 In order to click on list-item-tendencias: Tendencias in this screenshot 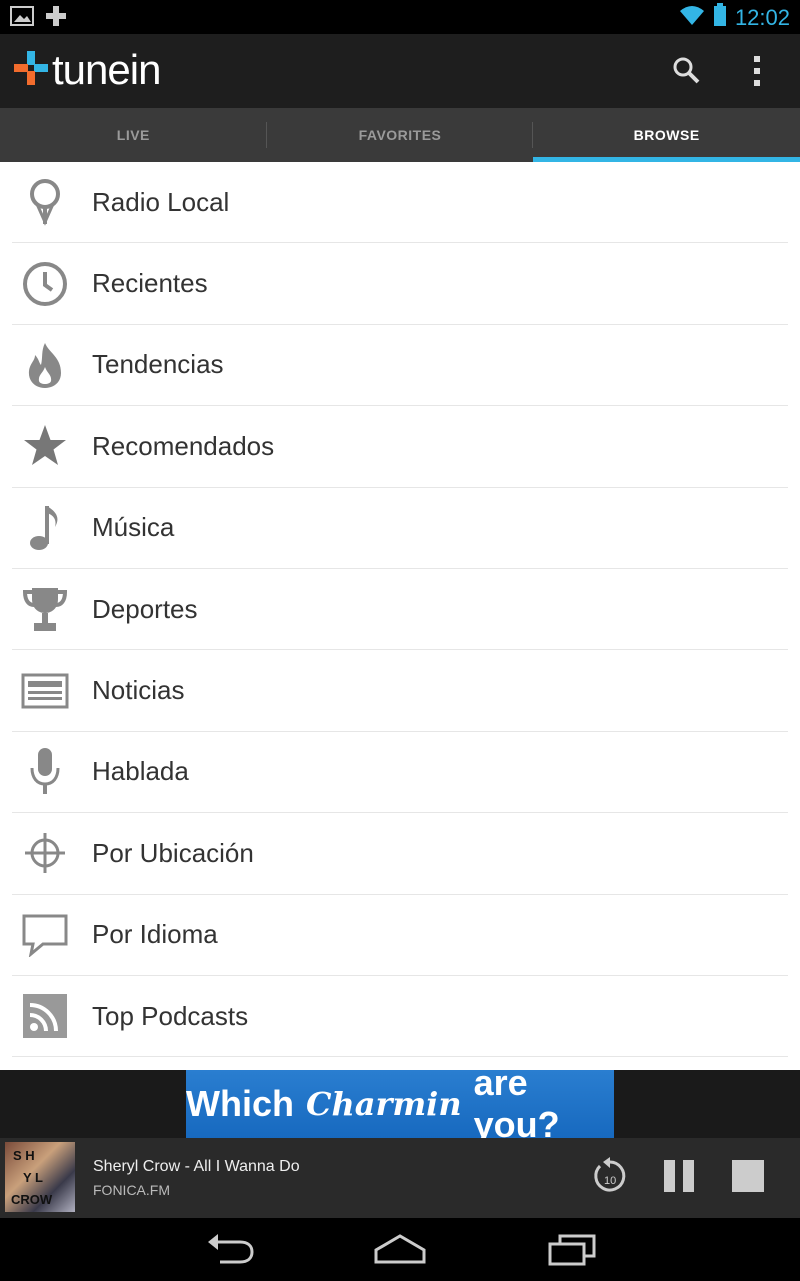, I will do `click(400, 366)`.